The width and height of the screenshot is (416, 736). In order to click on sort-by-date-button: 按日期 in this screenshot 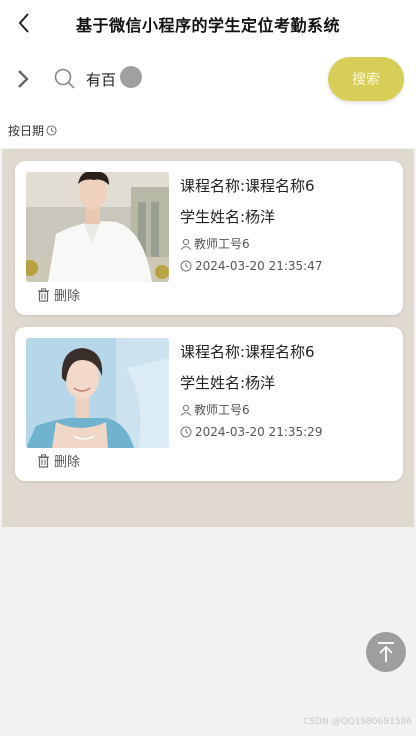, I will do `click(32, 130)`.